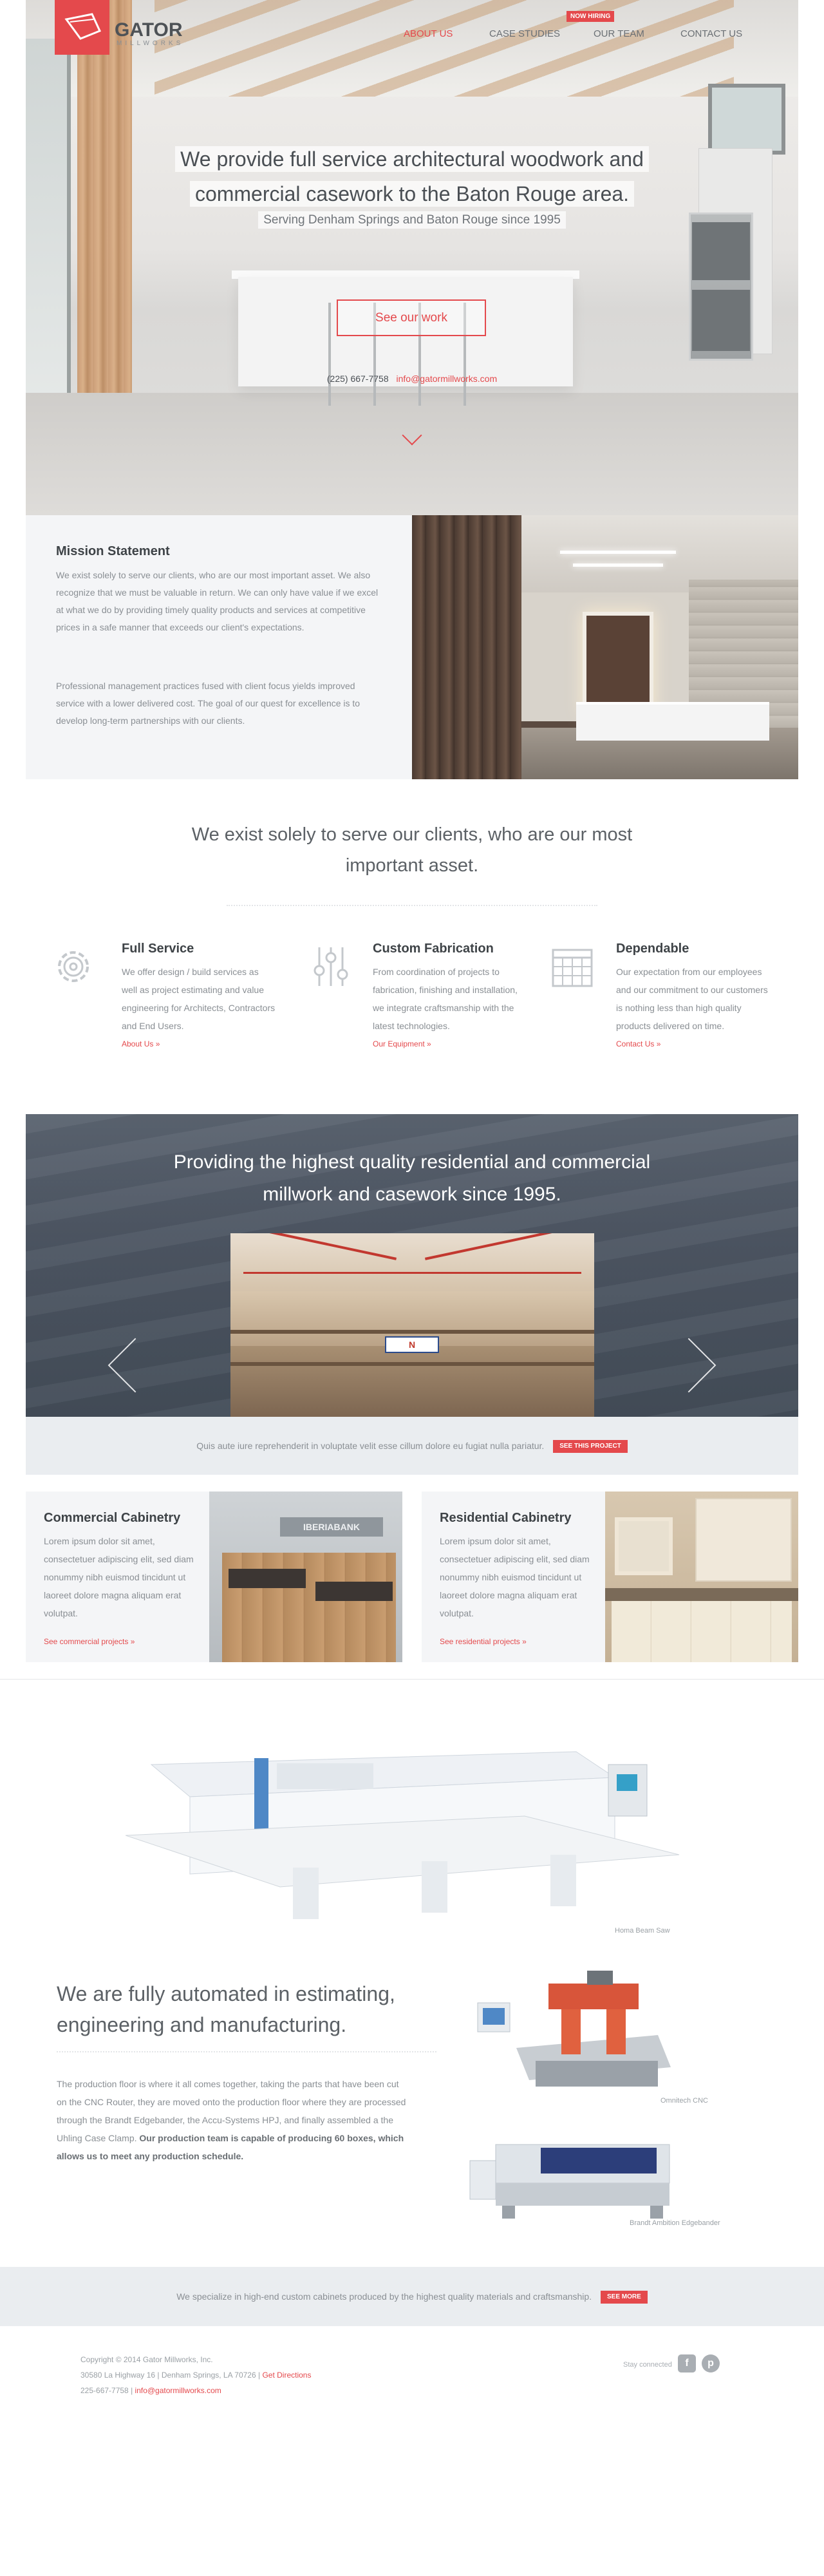  I want to click on mission-photo, so click(605, 647).